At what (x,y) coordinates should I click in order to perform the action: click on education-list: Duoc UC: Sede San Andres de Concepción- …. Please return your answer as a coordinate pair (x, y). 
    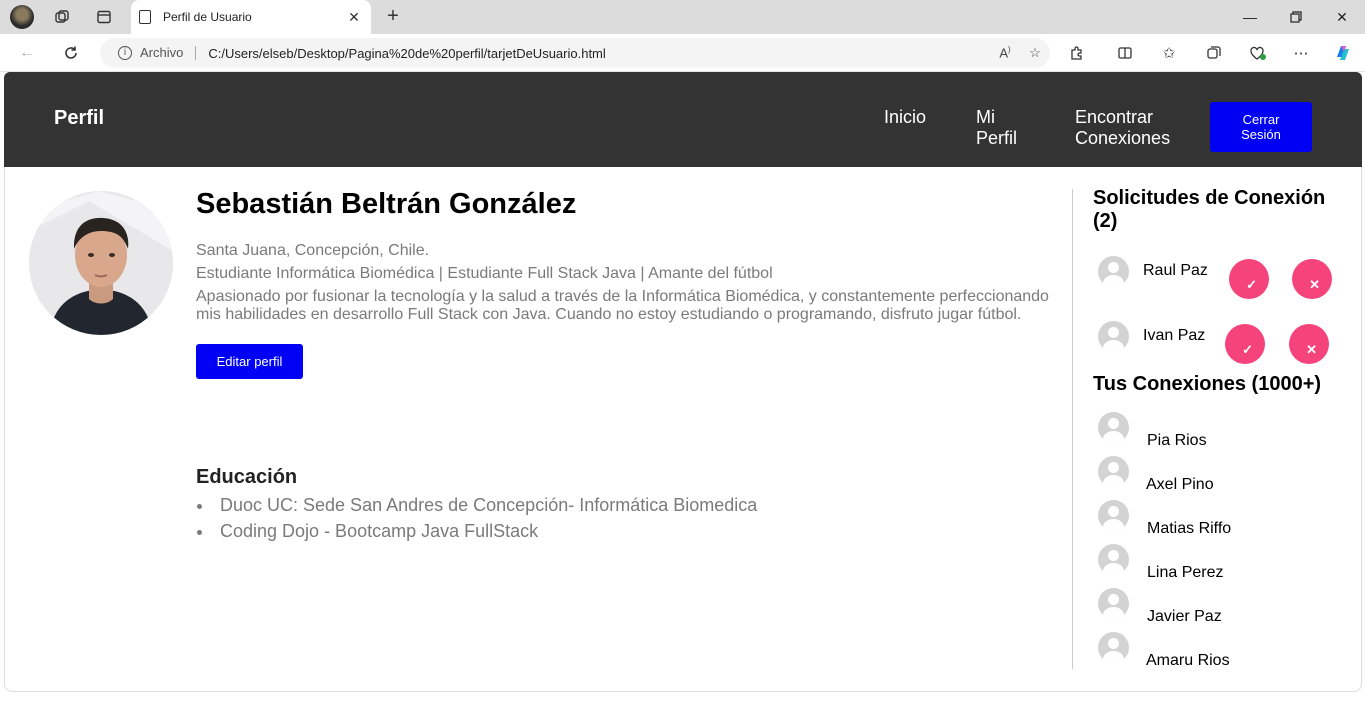
    Looking at the image, I should click on (476, 518).